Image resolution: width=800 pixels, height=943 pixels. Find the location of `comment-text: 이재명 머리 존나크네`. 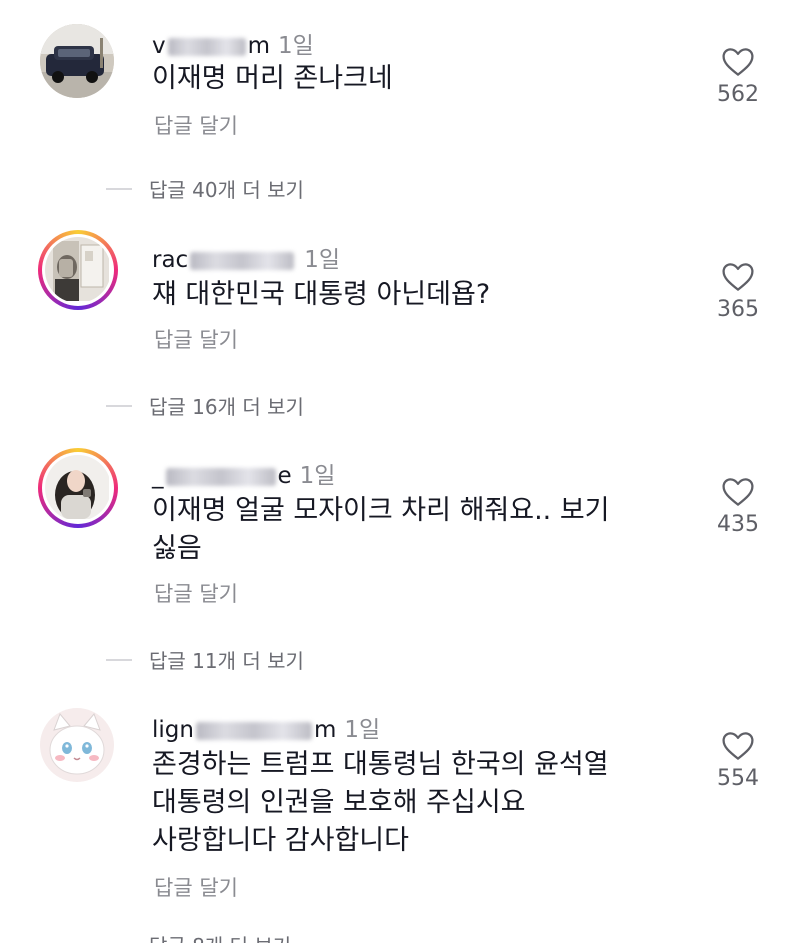

comment-text: 이재명 머리 존나크네 is located at coordinates (272, 78).